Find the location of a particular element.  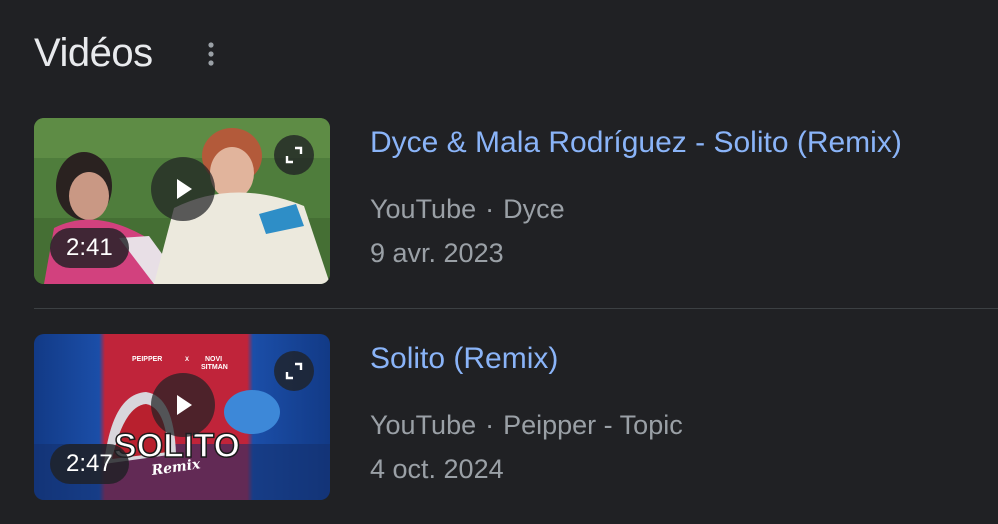

thumbnail-artist-right-2: SITMAN is located at coordinates (214, 367).